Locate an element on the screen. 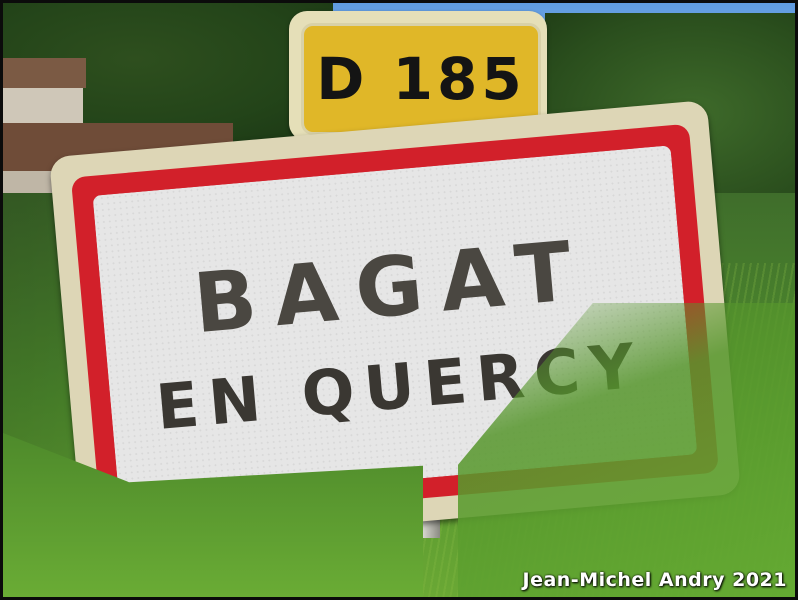 This screenshot has width=798, height=600. road-number-text: D 185 is located at coordinates (421, 79).